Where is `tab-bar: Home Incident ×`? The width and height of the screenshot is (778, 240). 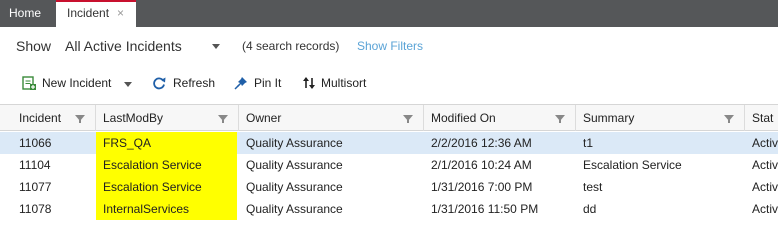 tab-bar: Home Incident × is located at coordinates (389, 13).